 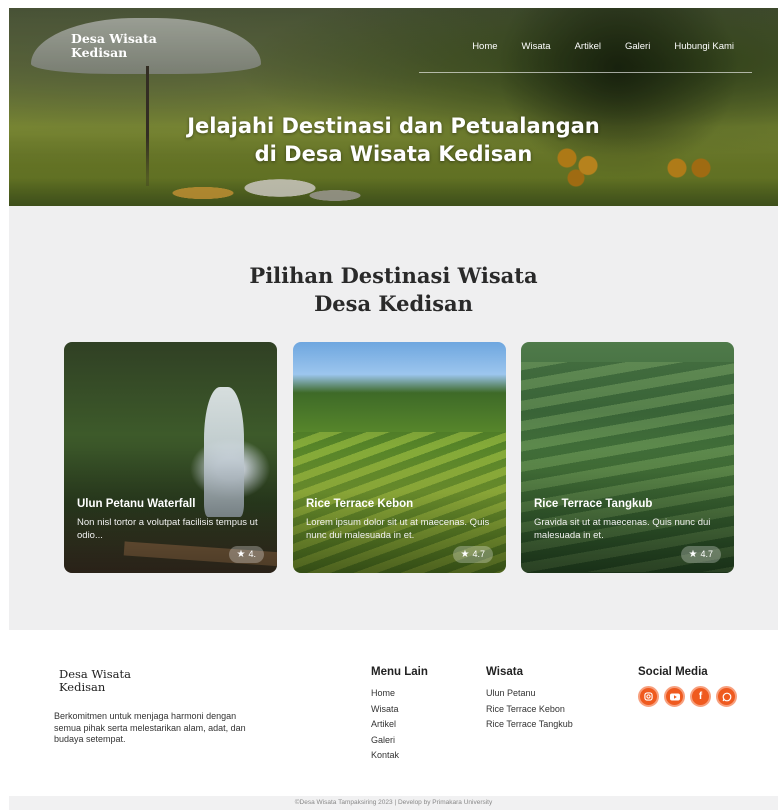 I want to click on footer-social-column: Social Media f, so click(x=687, y=686).